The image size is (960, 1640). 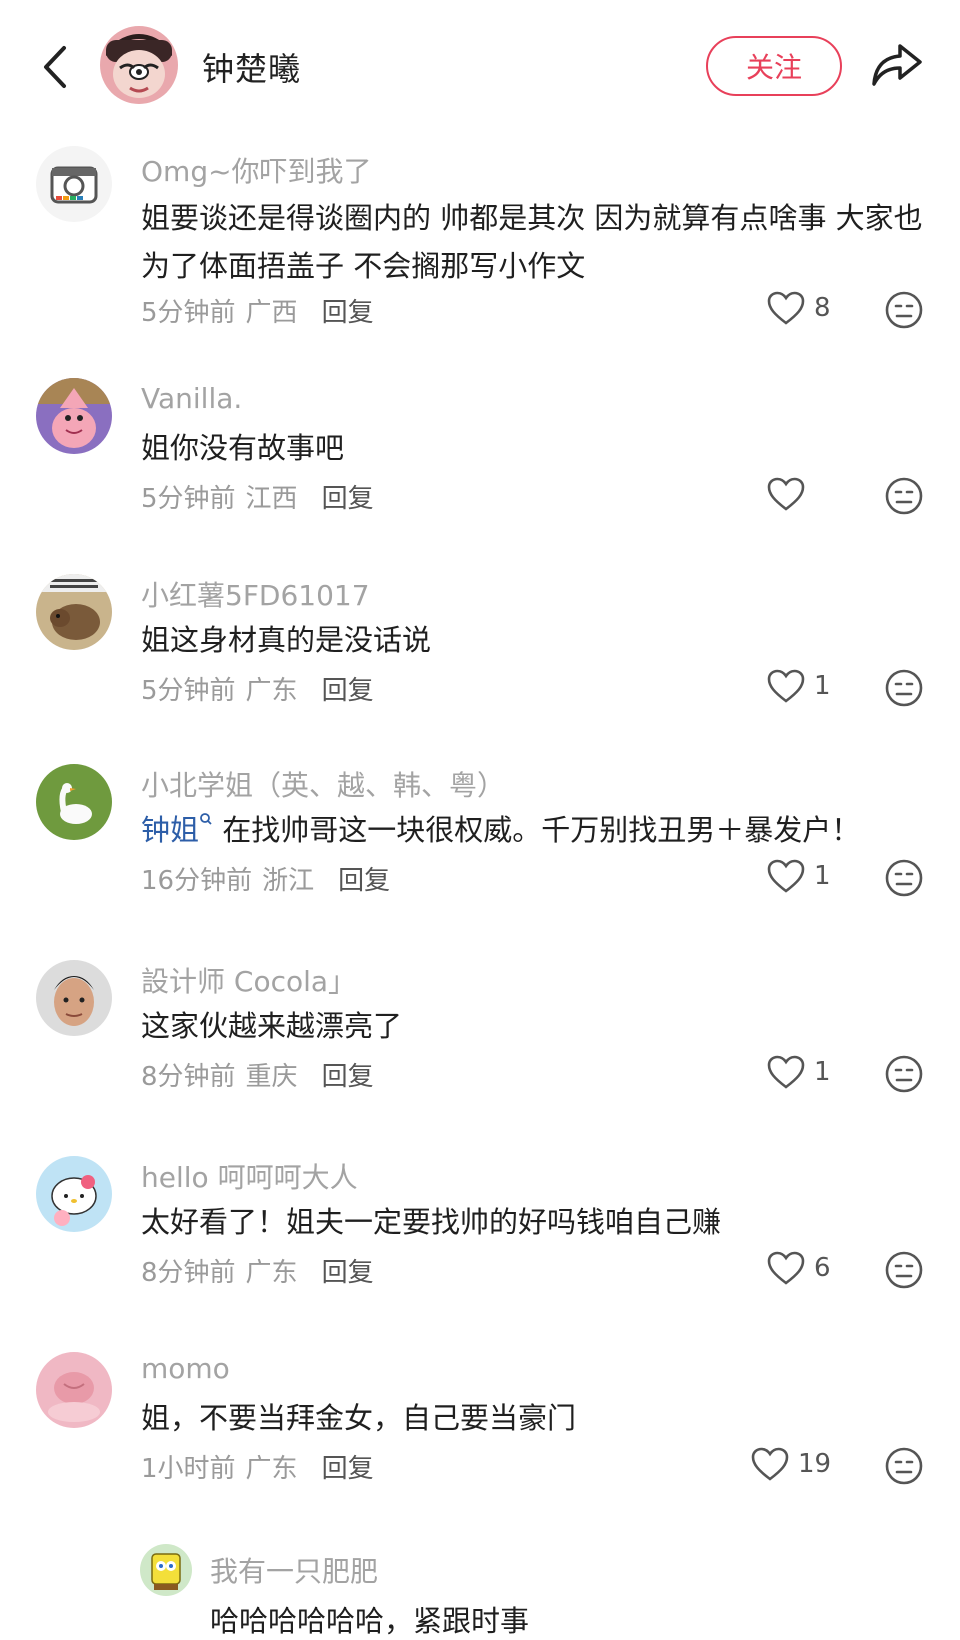 What do you see at coordinates (897, 65) in the screenshot?
I see `share-icon` at bounding box center [897, 65].